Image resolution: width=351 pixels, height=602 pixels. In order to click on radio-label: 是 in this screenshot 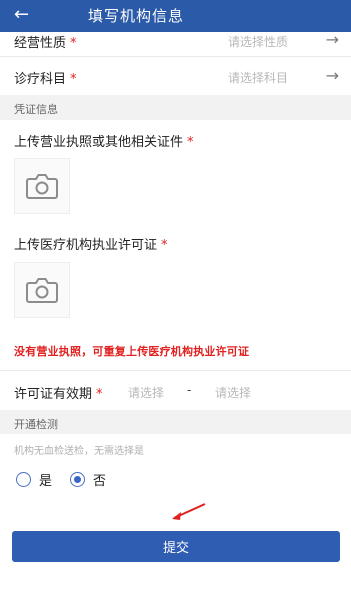, I will do `click(46, 481)`.